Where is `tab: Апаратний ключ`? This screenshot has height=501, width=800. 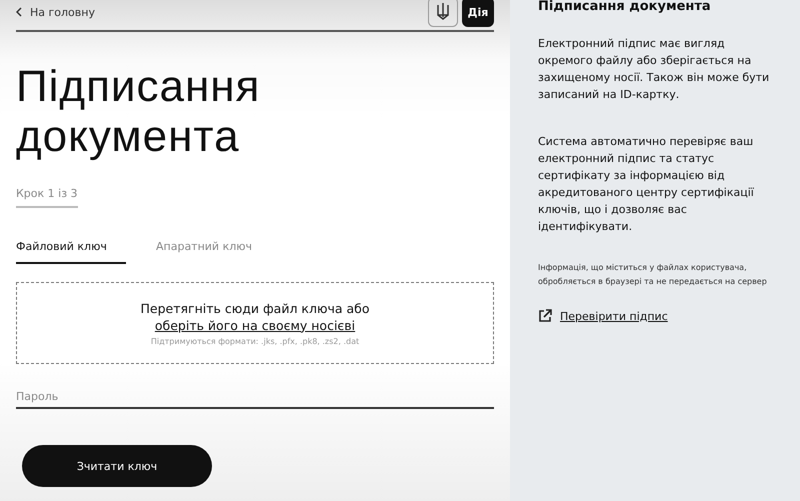
tab: Апаратний ключ is located at coordinates (204, 249).